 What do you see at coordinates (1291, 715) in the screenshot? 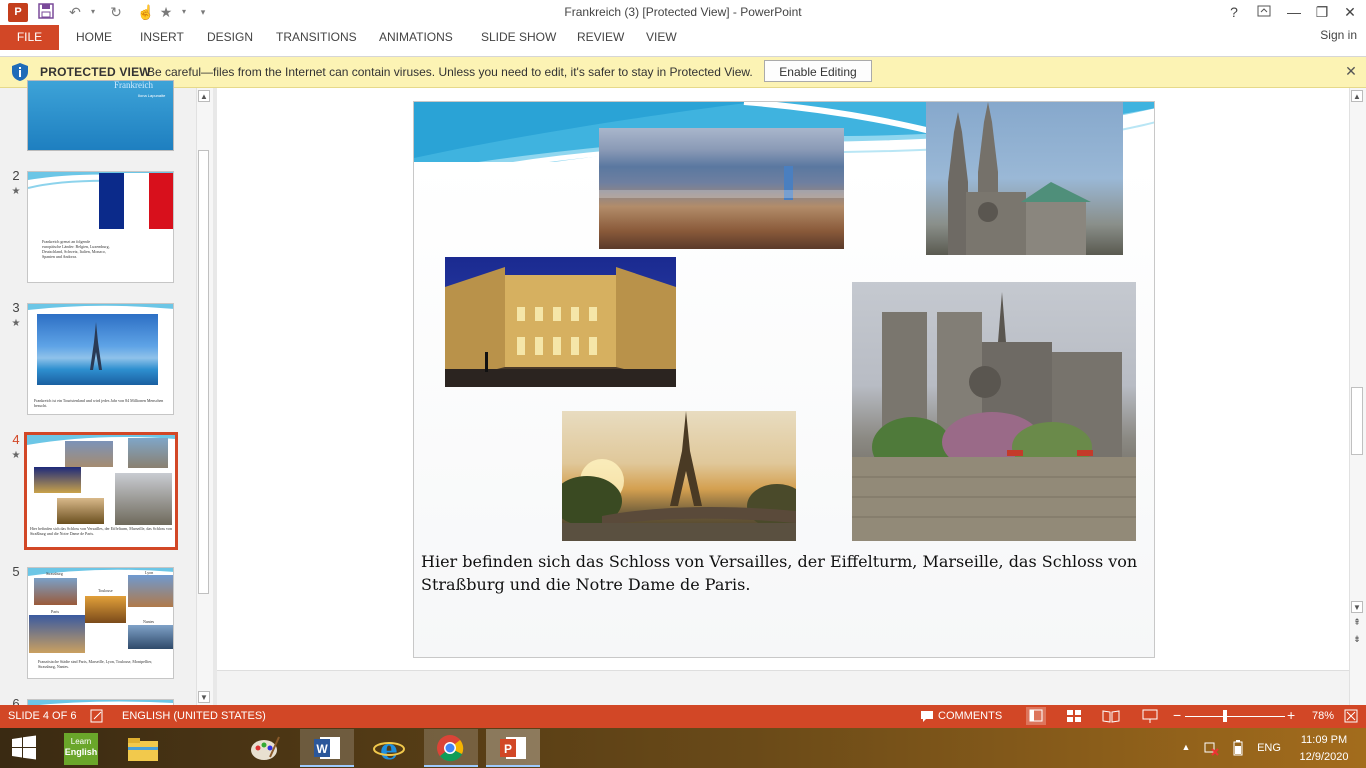
I see `zoom-in-icon: +` at bounding box center [1291, 715].